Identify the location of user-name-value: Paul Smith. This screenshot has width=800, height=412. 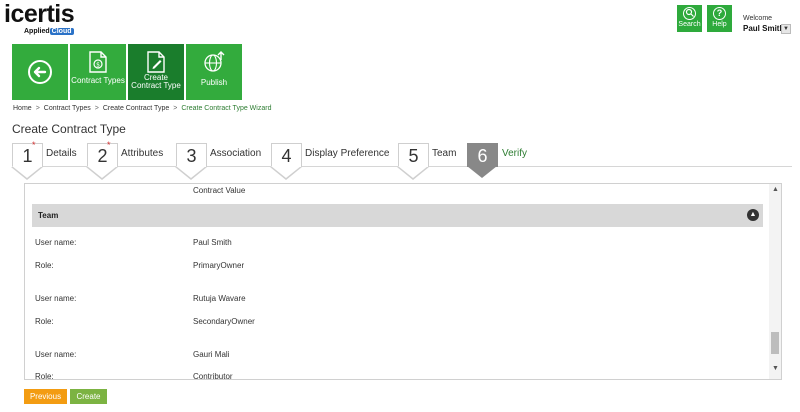
(212, 242).